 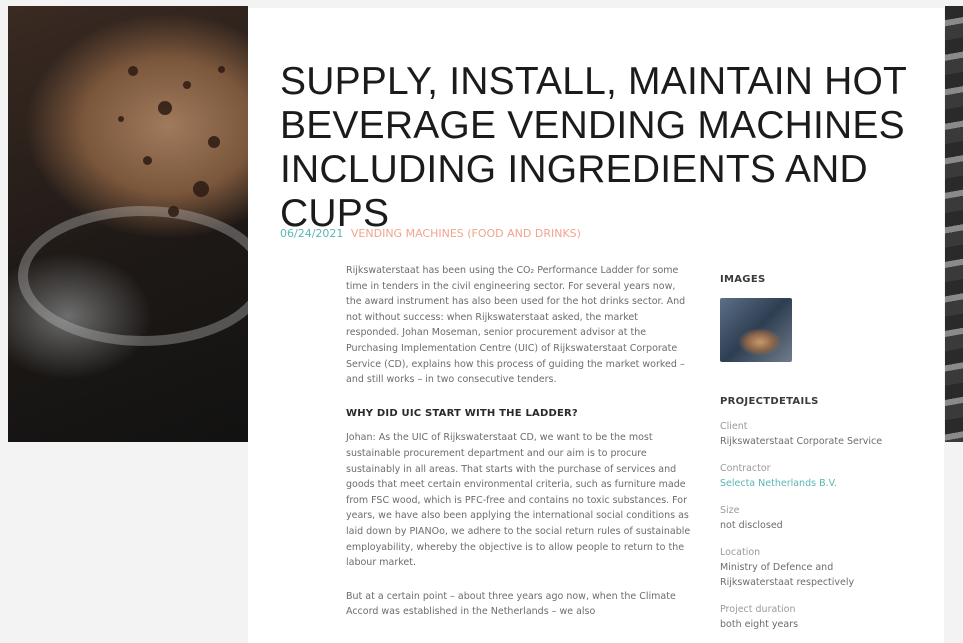 What do you see at coordinates (801, 441) in the screenshot?
I see `detail-value: Rijkswaterstaat Corporate Service` at bounding box center [801, 441].